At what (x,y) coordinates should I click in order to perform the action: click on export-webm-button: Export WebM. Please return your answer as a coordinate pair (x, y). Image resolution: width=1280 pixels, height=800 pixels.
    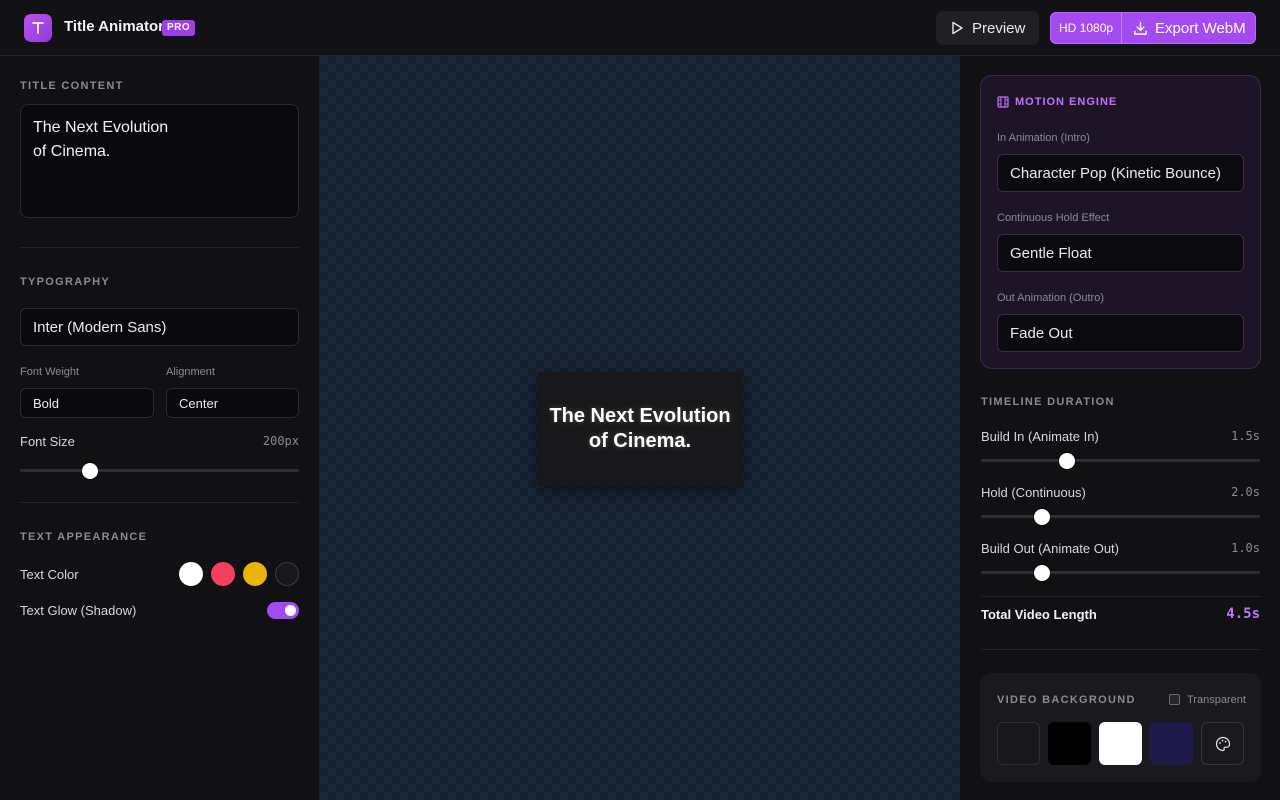
    Looking at the image, I should click on (1188, 28).